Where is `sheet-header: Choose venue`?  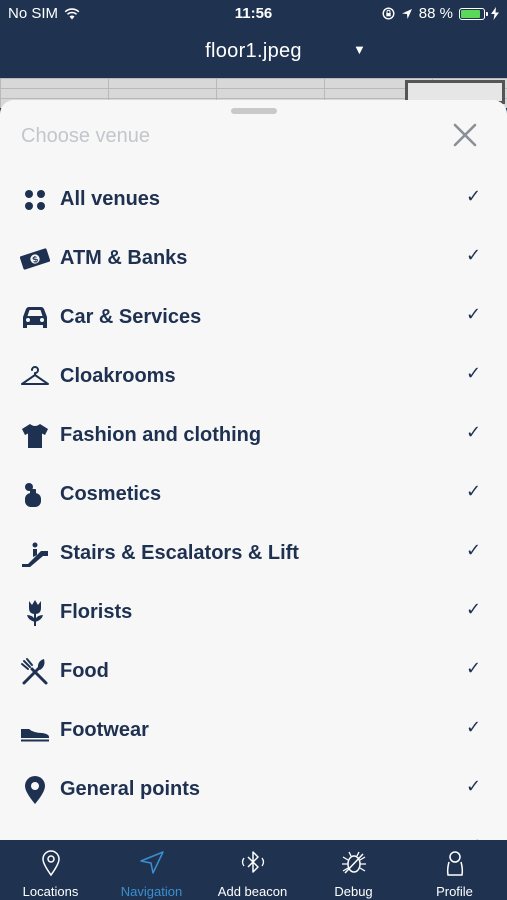
sheet-header: Choose venue is located at coordinates (85, 136).